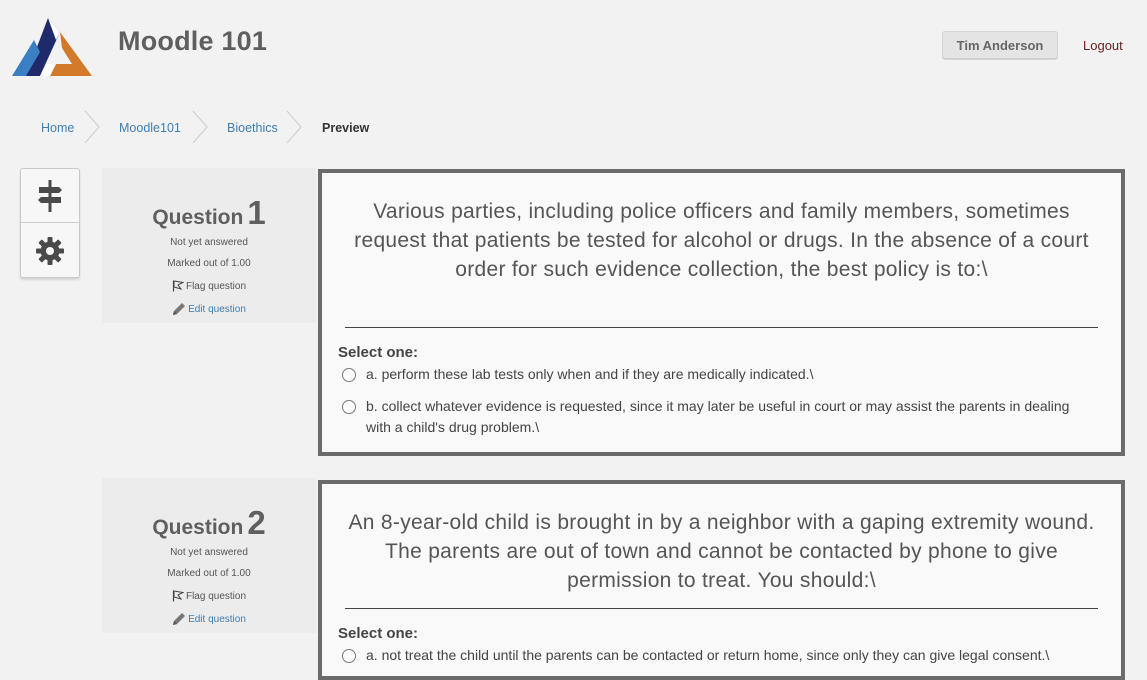 This screenshot has height=680, width=1147. Describe the element at coordinates (210, 128) in the screenshot. I see `breadcrumb: Home Moodle101 Bioethics Preview` at that location.